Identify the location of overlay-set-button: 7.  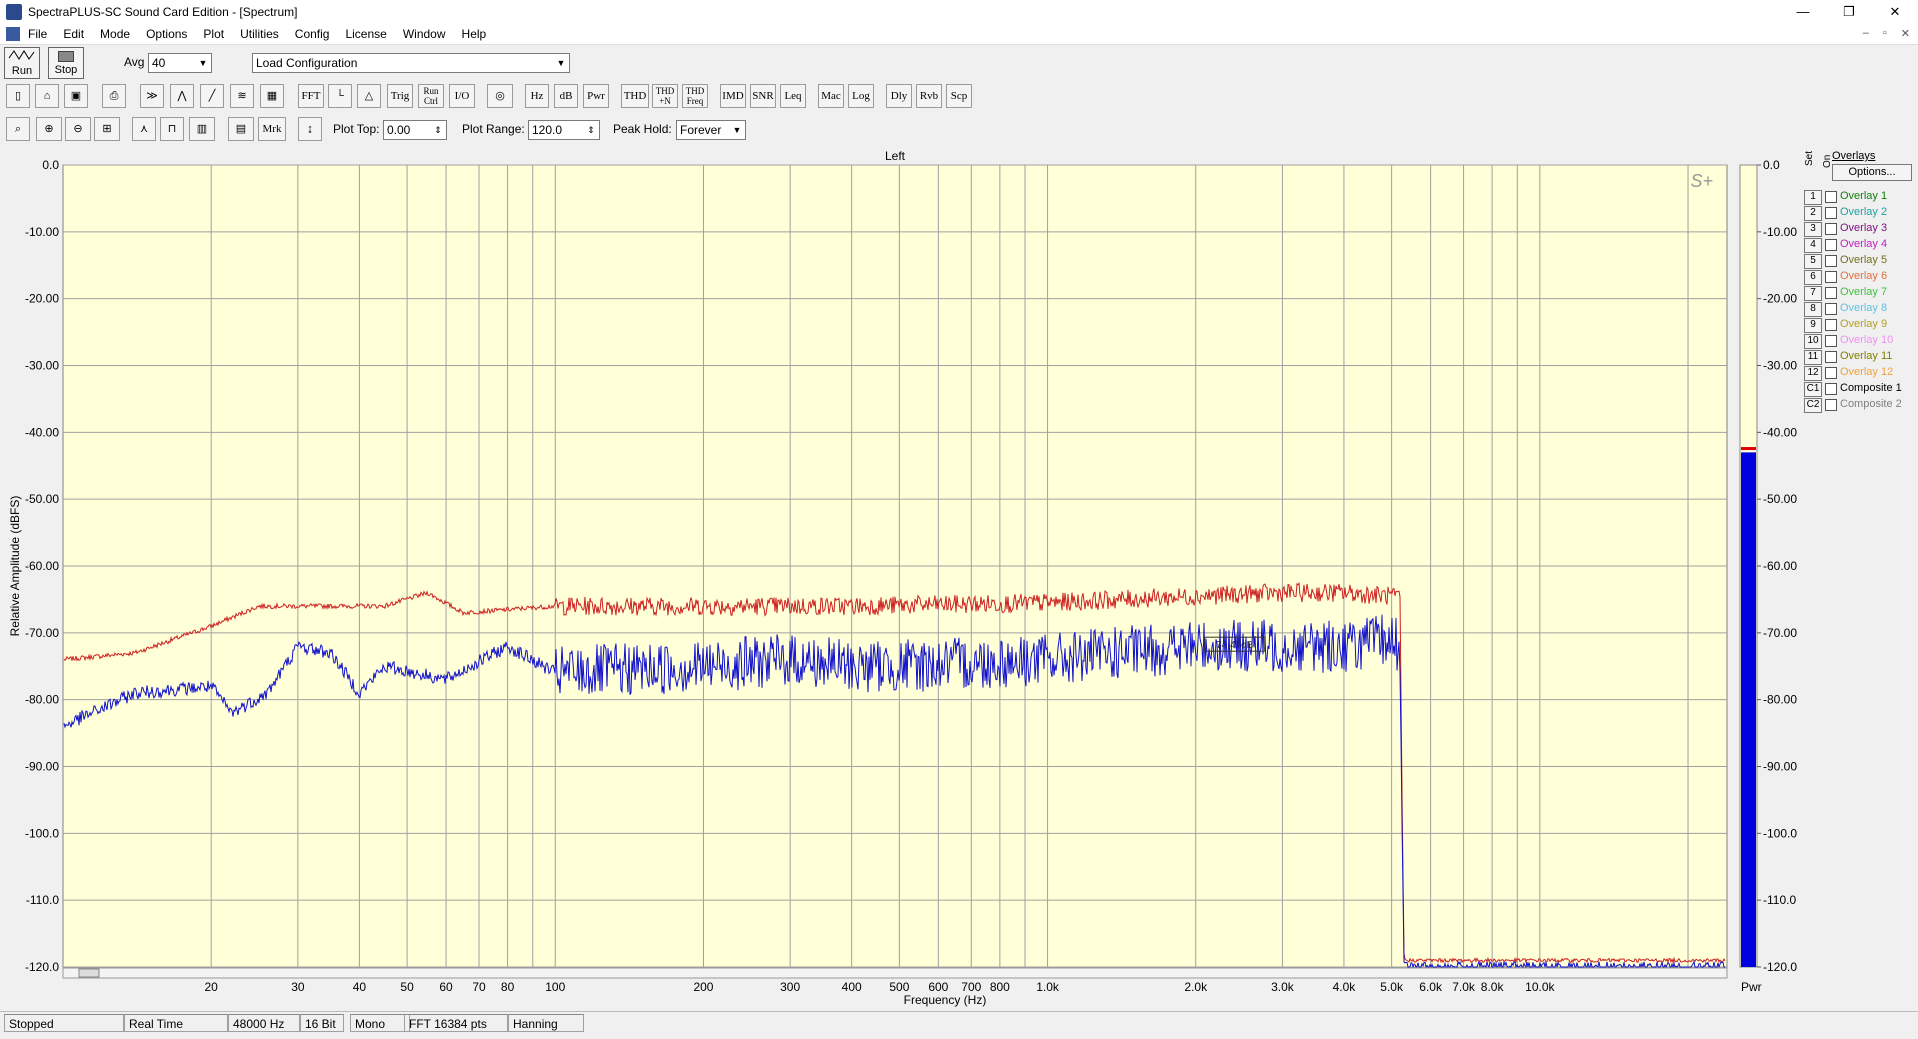
(1813, 293).